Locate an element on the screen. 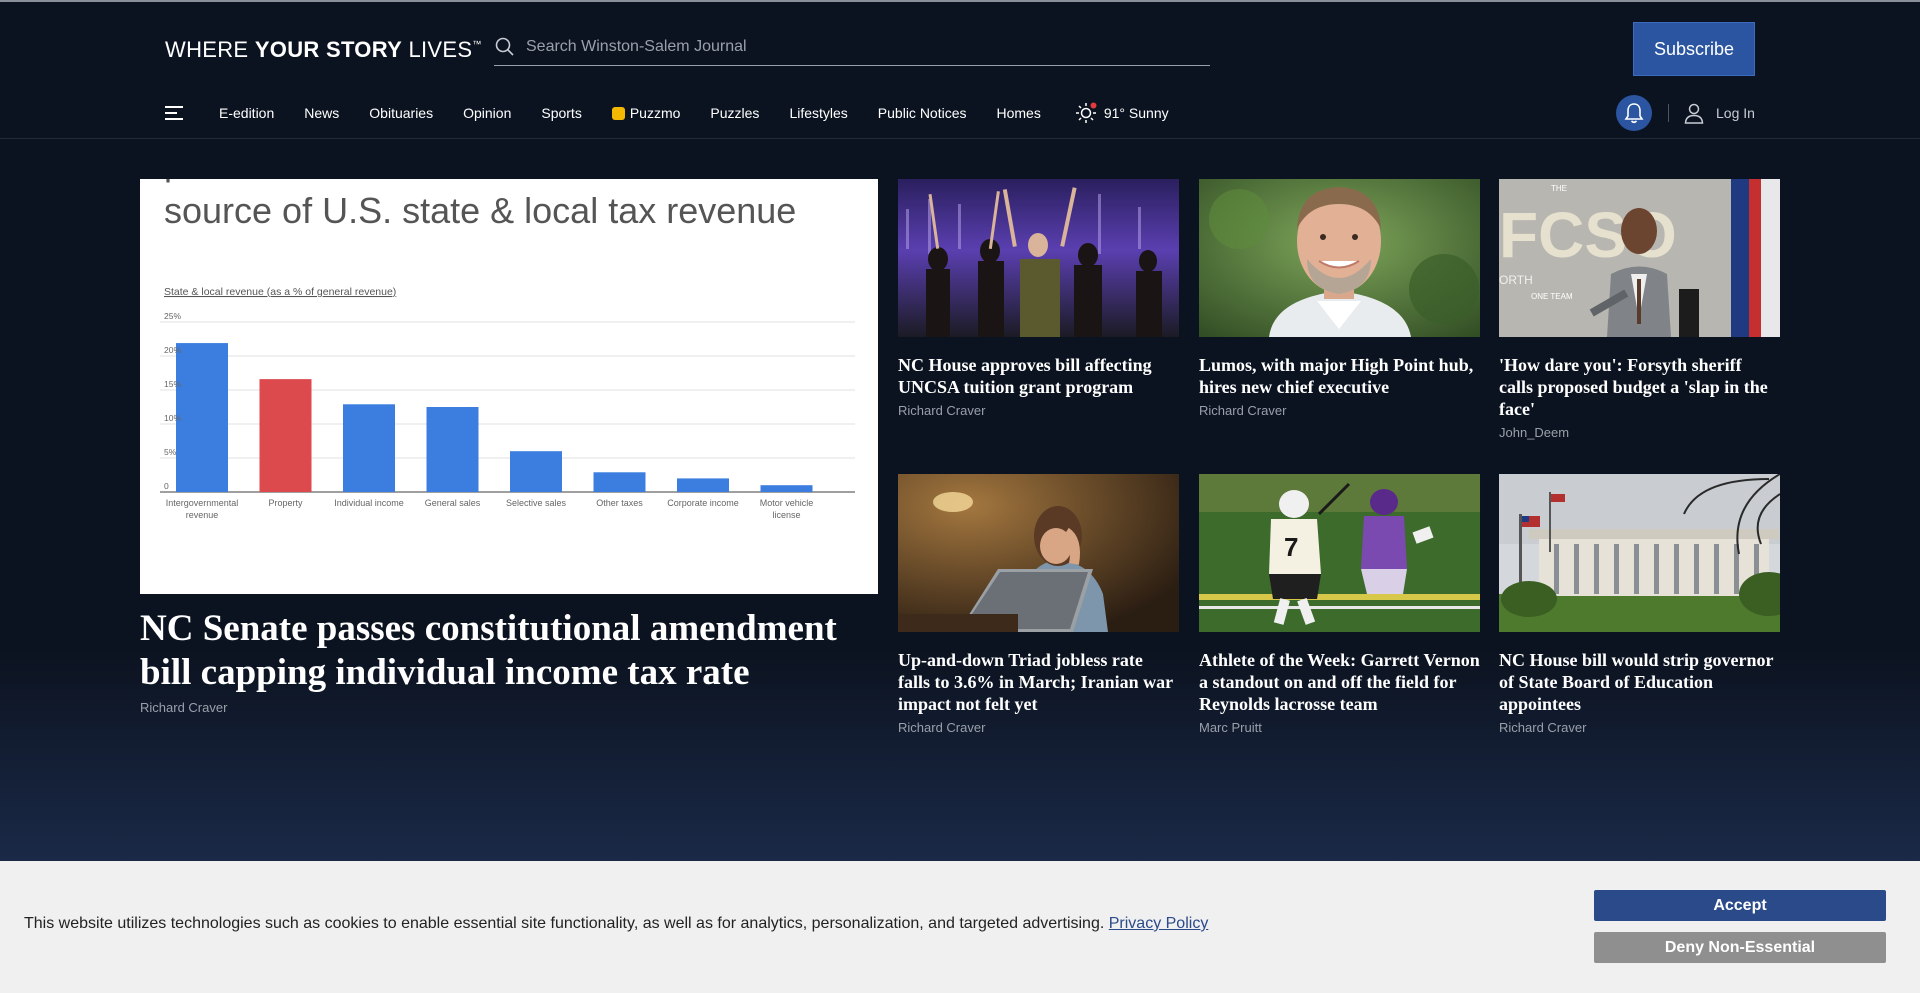 This screenshot has width=1920, height=993. login-link: Log In is located at coordinates (1719, 113).